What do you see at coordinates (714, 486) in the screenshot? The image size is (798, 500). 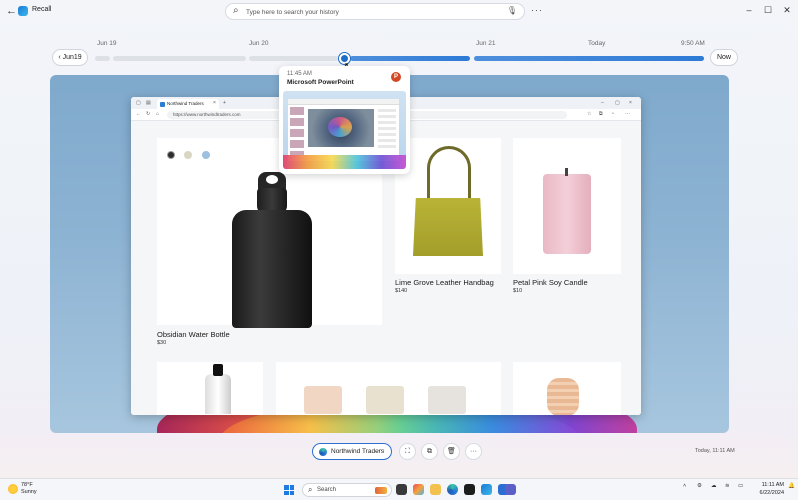 I see `cloud-icon: ☁` at bounding box center [714, 486].